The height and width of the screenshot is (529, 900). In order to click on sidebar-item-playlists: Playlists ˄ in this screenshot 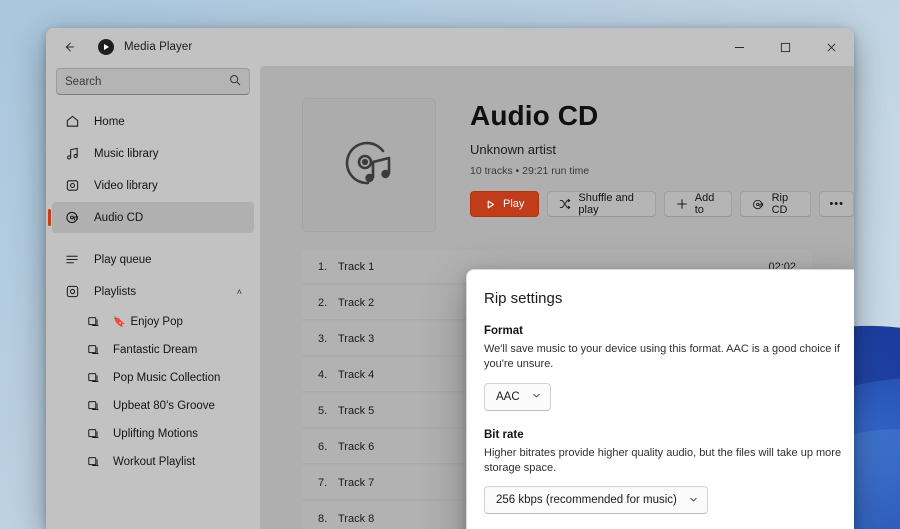, I will do `click(153, 291)`.